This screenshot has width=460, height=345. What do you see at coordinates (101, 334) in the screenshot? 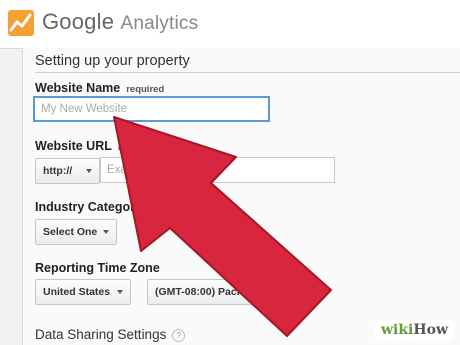
I see `data-sharing-label-text: Data Sharing Settings` at bounding box center [101, 334].